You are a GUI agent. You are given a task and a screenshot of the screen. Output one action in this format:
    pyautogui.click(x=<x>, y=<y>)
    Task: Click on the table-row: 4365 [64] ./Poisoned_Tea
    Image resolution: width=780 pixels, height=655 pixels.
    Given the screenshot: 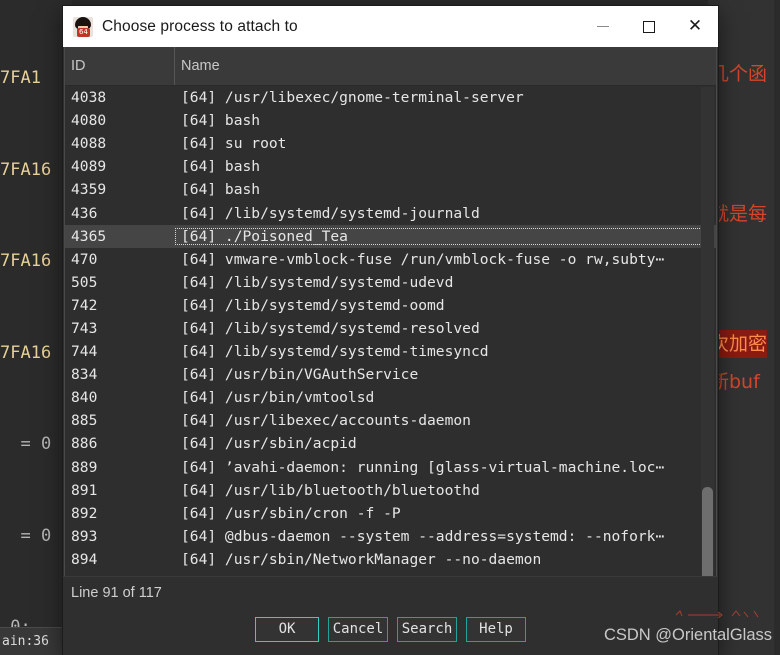 What is the action you would take?
    pyautogui.click(x=390, y=236)
    